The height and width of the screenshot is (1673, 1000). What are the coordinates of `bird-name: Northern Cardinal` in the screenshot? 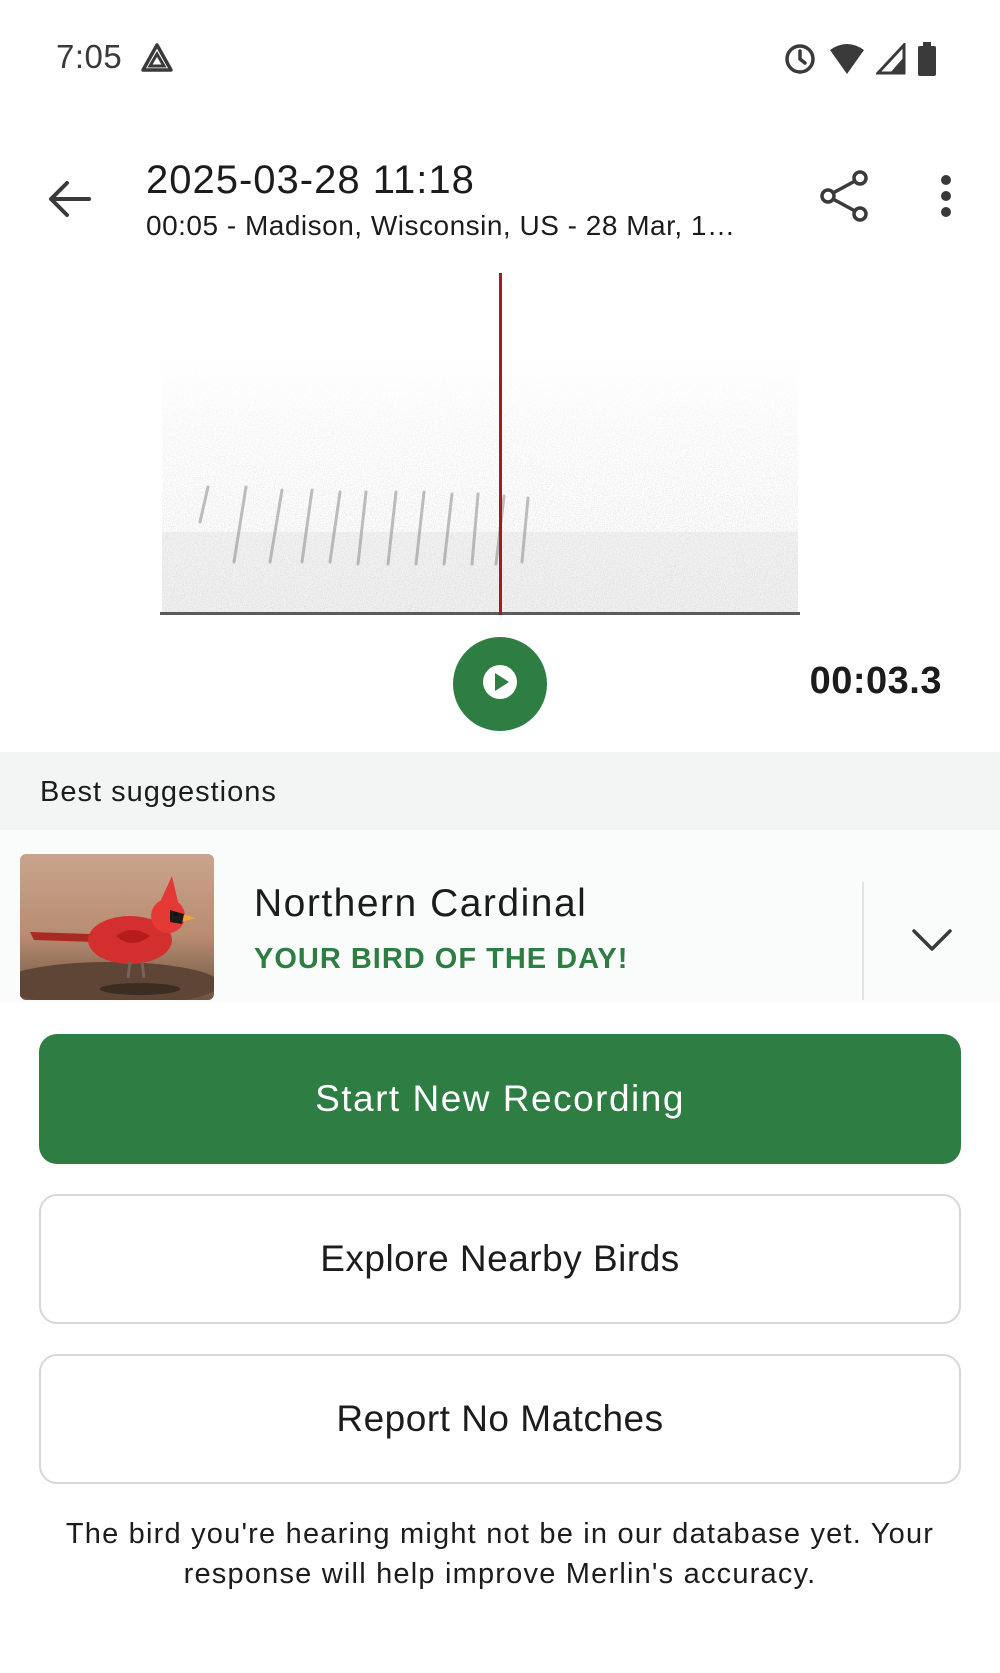 It's located at (421, 903).